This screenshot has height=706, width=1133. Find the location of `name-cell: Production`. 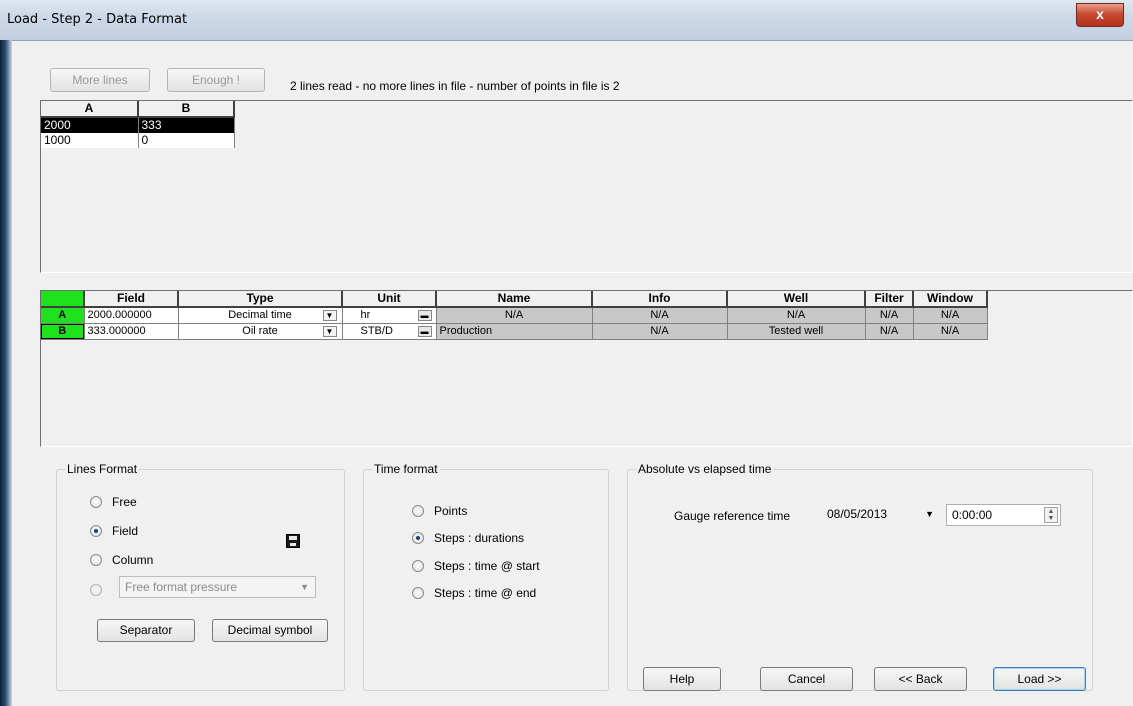

name-cell: Production is located at coordinates (514, 331).